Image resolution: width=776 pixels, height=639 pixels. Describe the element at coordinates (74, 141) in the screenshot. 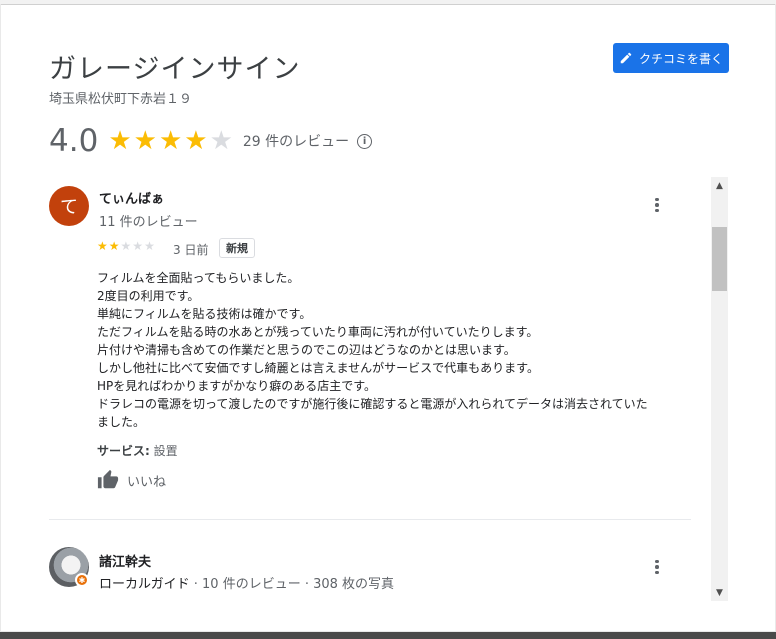

I see `rating-value: 4.0` at that location.